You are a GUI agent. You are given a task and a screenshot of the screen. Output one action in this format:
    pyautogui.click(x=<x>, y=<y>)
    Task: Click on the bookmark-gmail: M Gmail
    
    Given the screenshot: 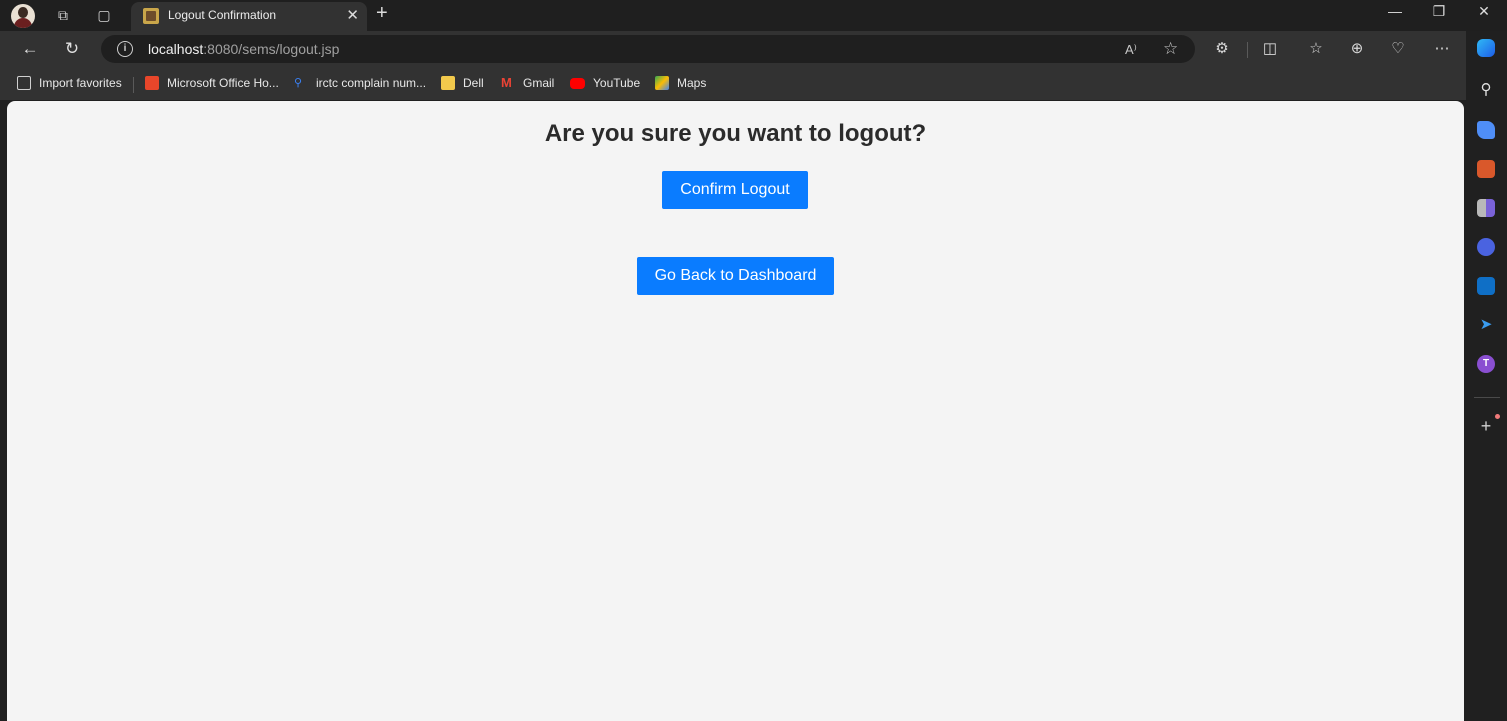 What is the action you would take?
    pyautogui.click(x=527, y=83)
    